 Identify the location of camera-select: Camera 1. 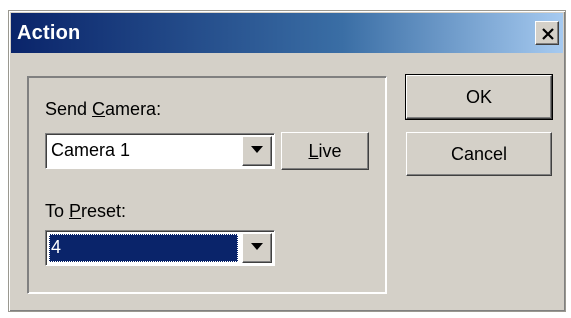
(160, 151).